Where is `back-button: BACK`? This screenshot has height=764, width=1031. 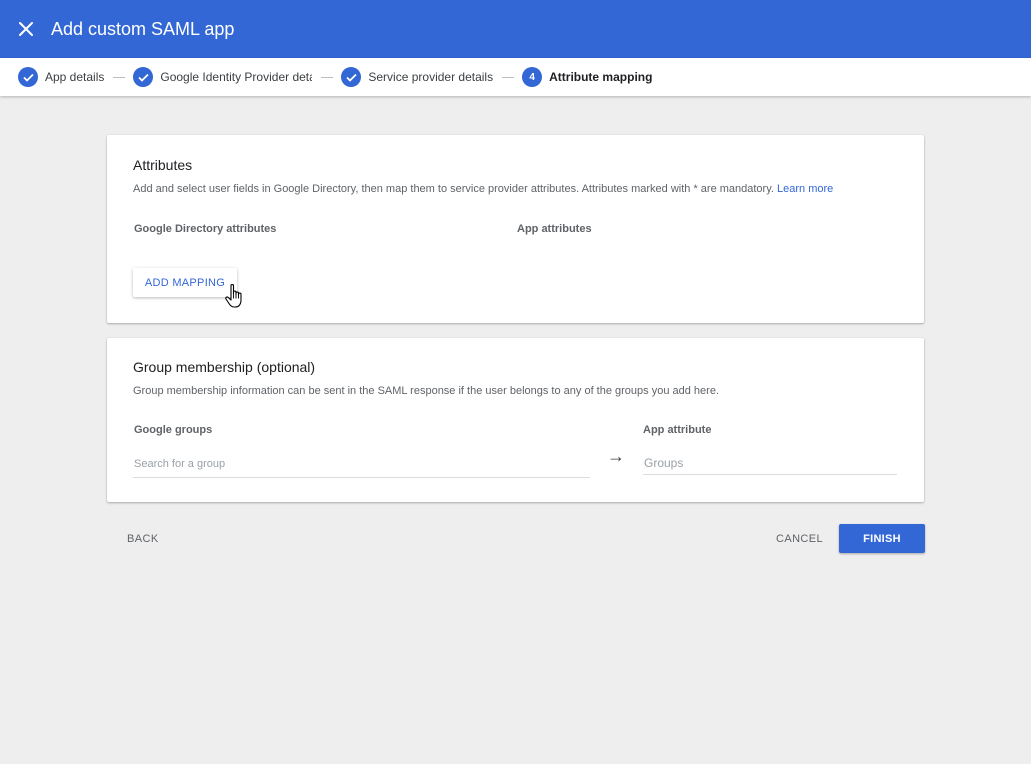 back-button: BACK is located at coordinates (143, 539).